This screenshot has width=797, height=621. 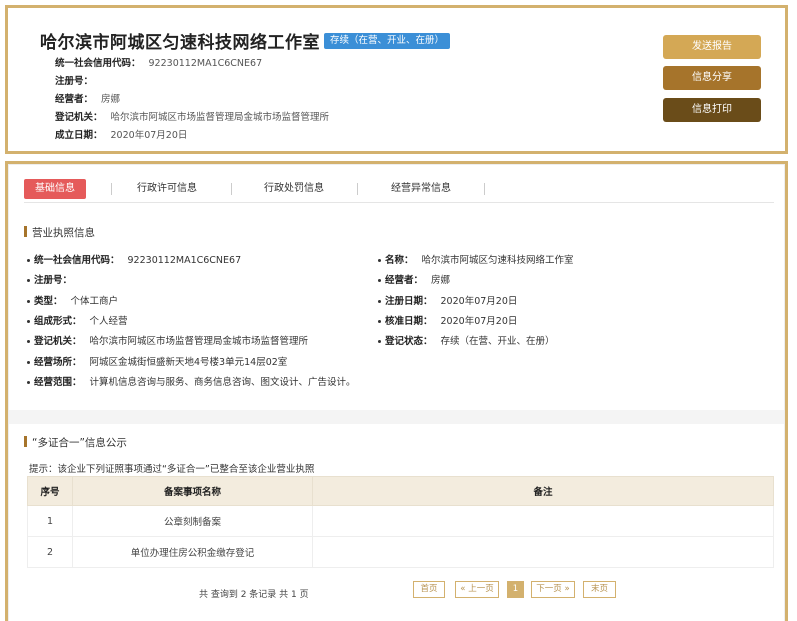 I want to click on field-value: 个体工商户, so click(x=94, y=301).